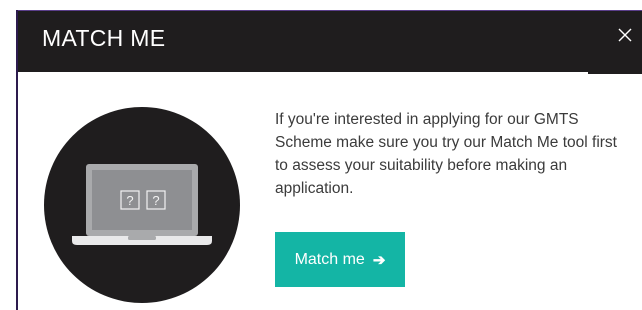 The width and height of the screenshot is (642, 310). Describe the element at coordinates (104, 38) in the screenshot. I see `modal-title: MATCH ME` at that location.